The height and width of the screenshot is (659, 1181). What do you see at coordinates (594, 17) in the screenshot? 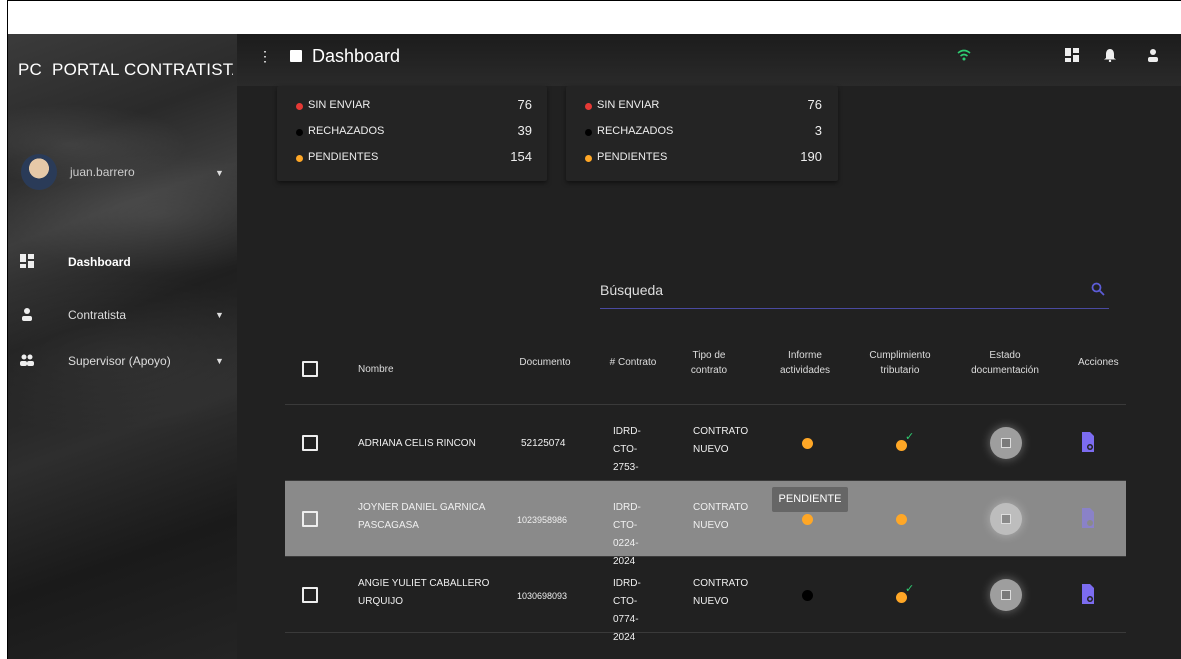
I see `top-strip` at bounding box center [594, 17].